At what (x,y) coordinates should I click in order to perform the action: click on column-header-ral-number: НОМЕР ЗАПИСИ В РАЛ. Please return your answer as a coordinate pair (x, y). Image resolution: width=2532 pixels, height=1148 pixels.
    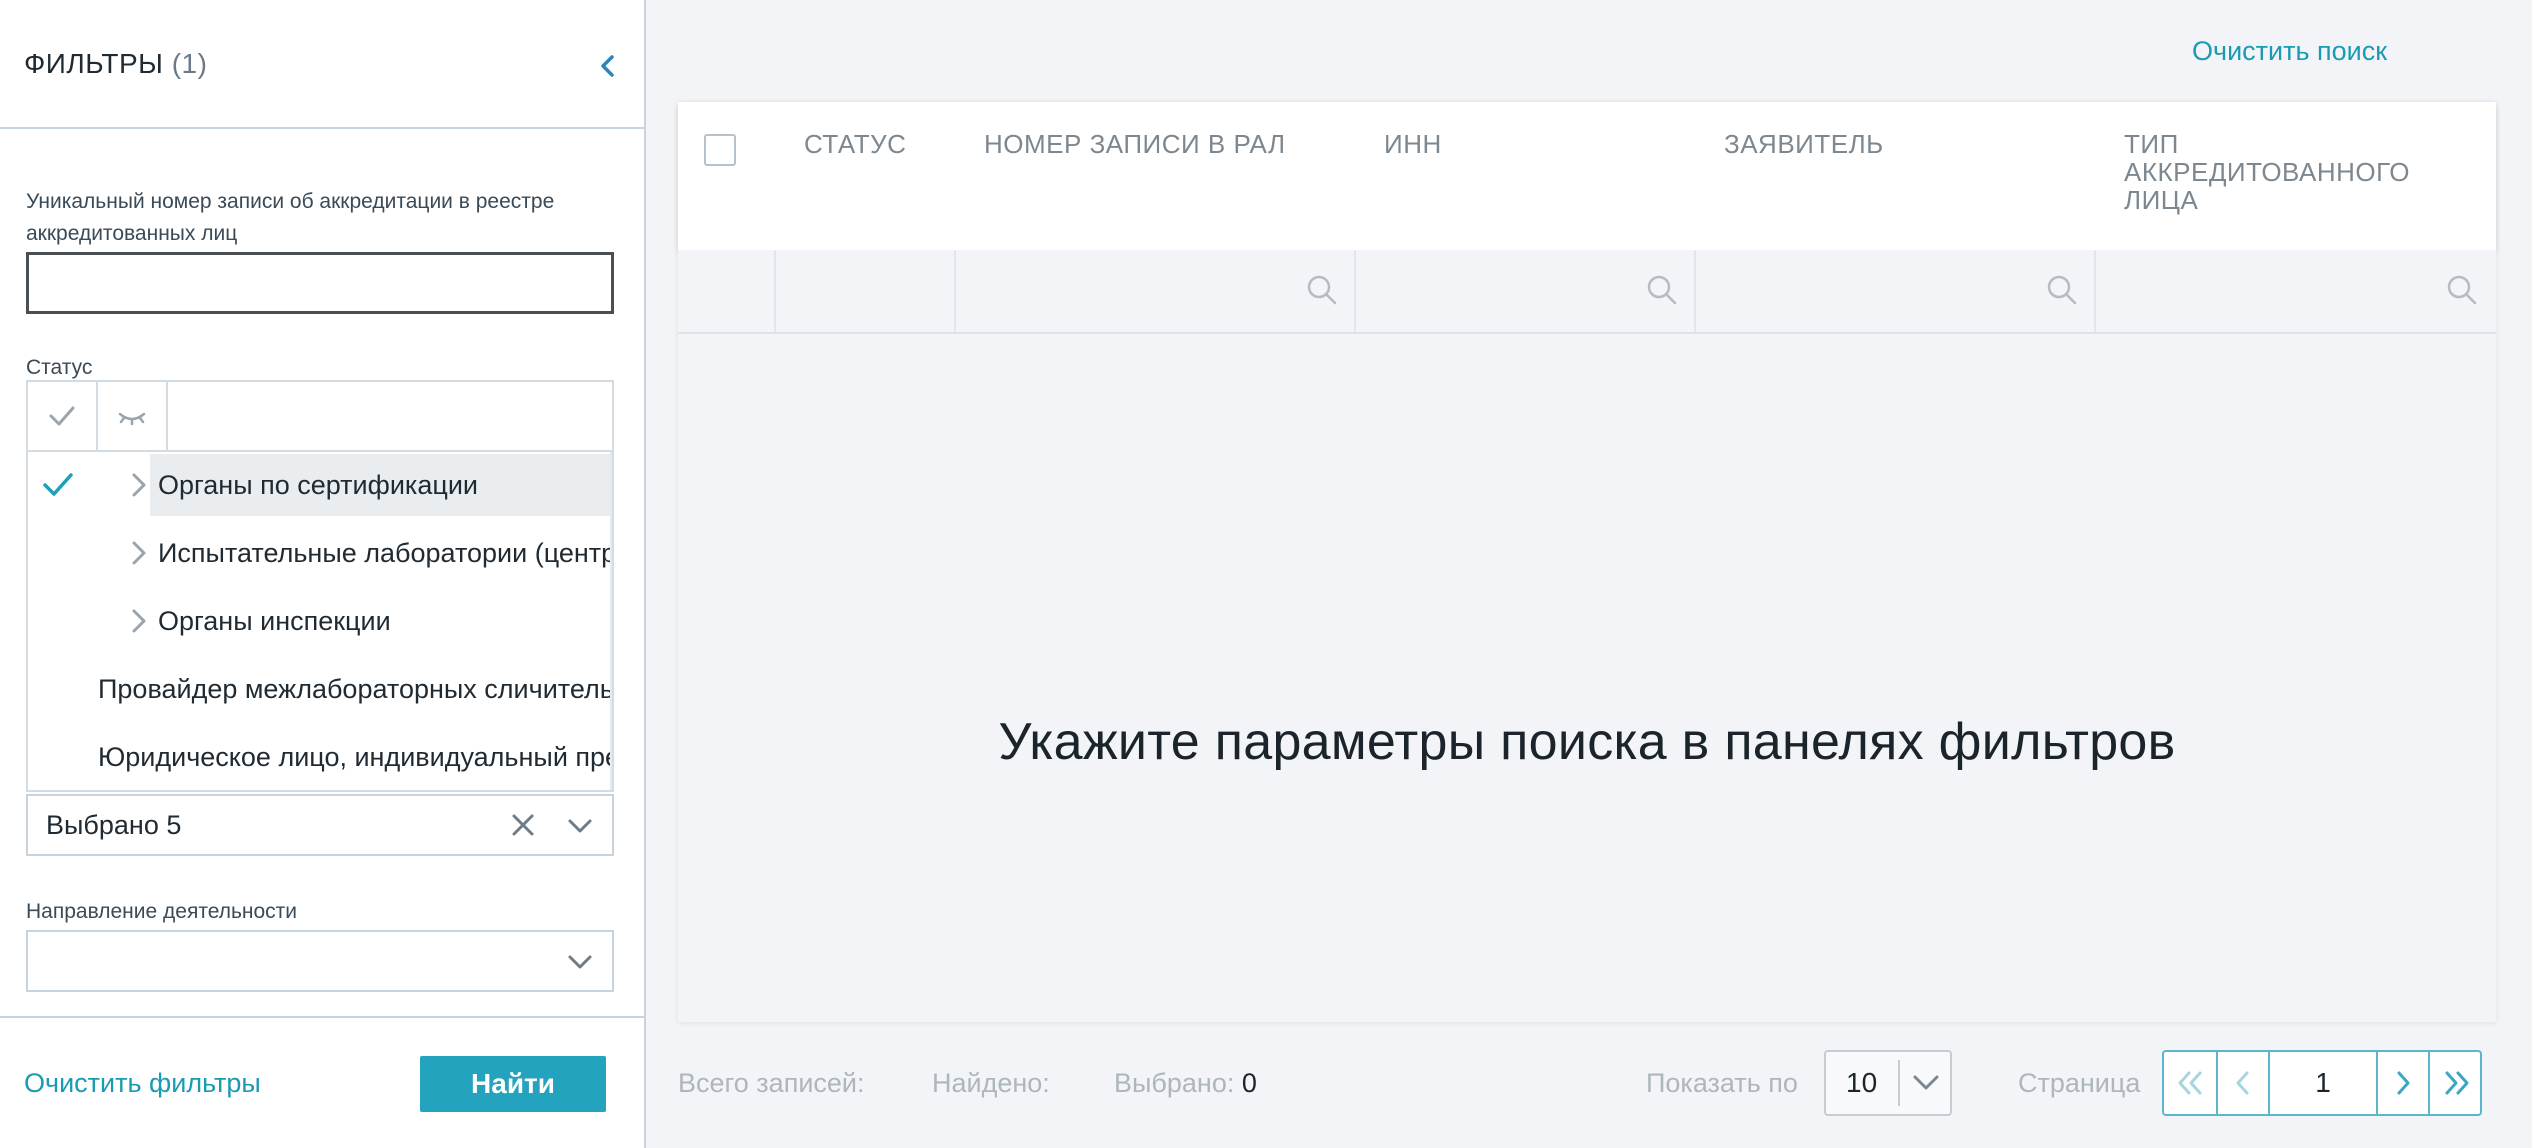
    Looking at the image, I should click on (1135, 144).